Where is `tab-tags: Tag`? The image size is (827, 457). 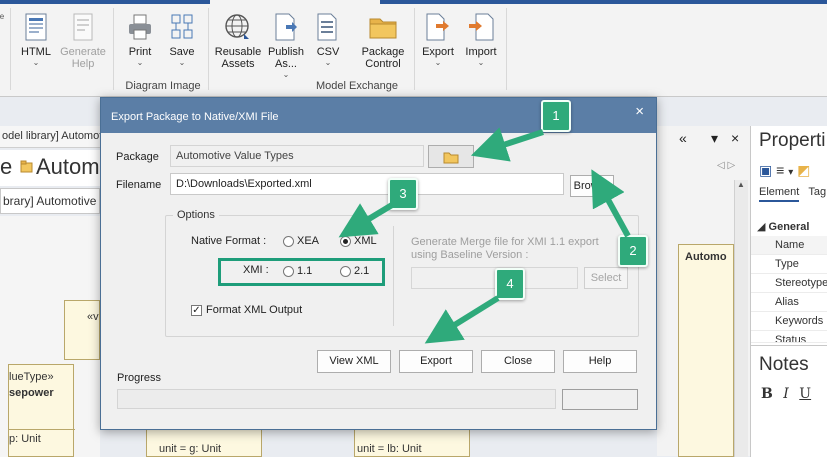 tab-tags: Tag is located at coordinates (817, 192).